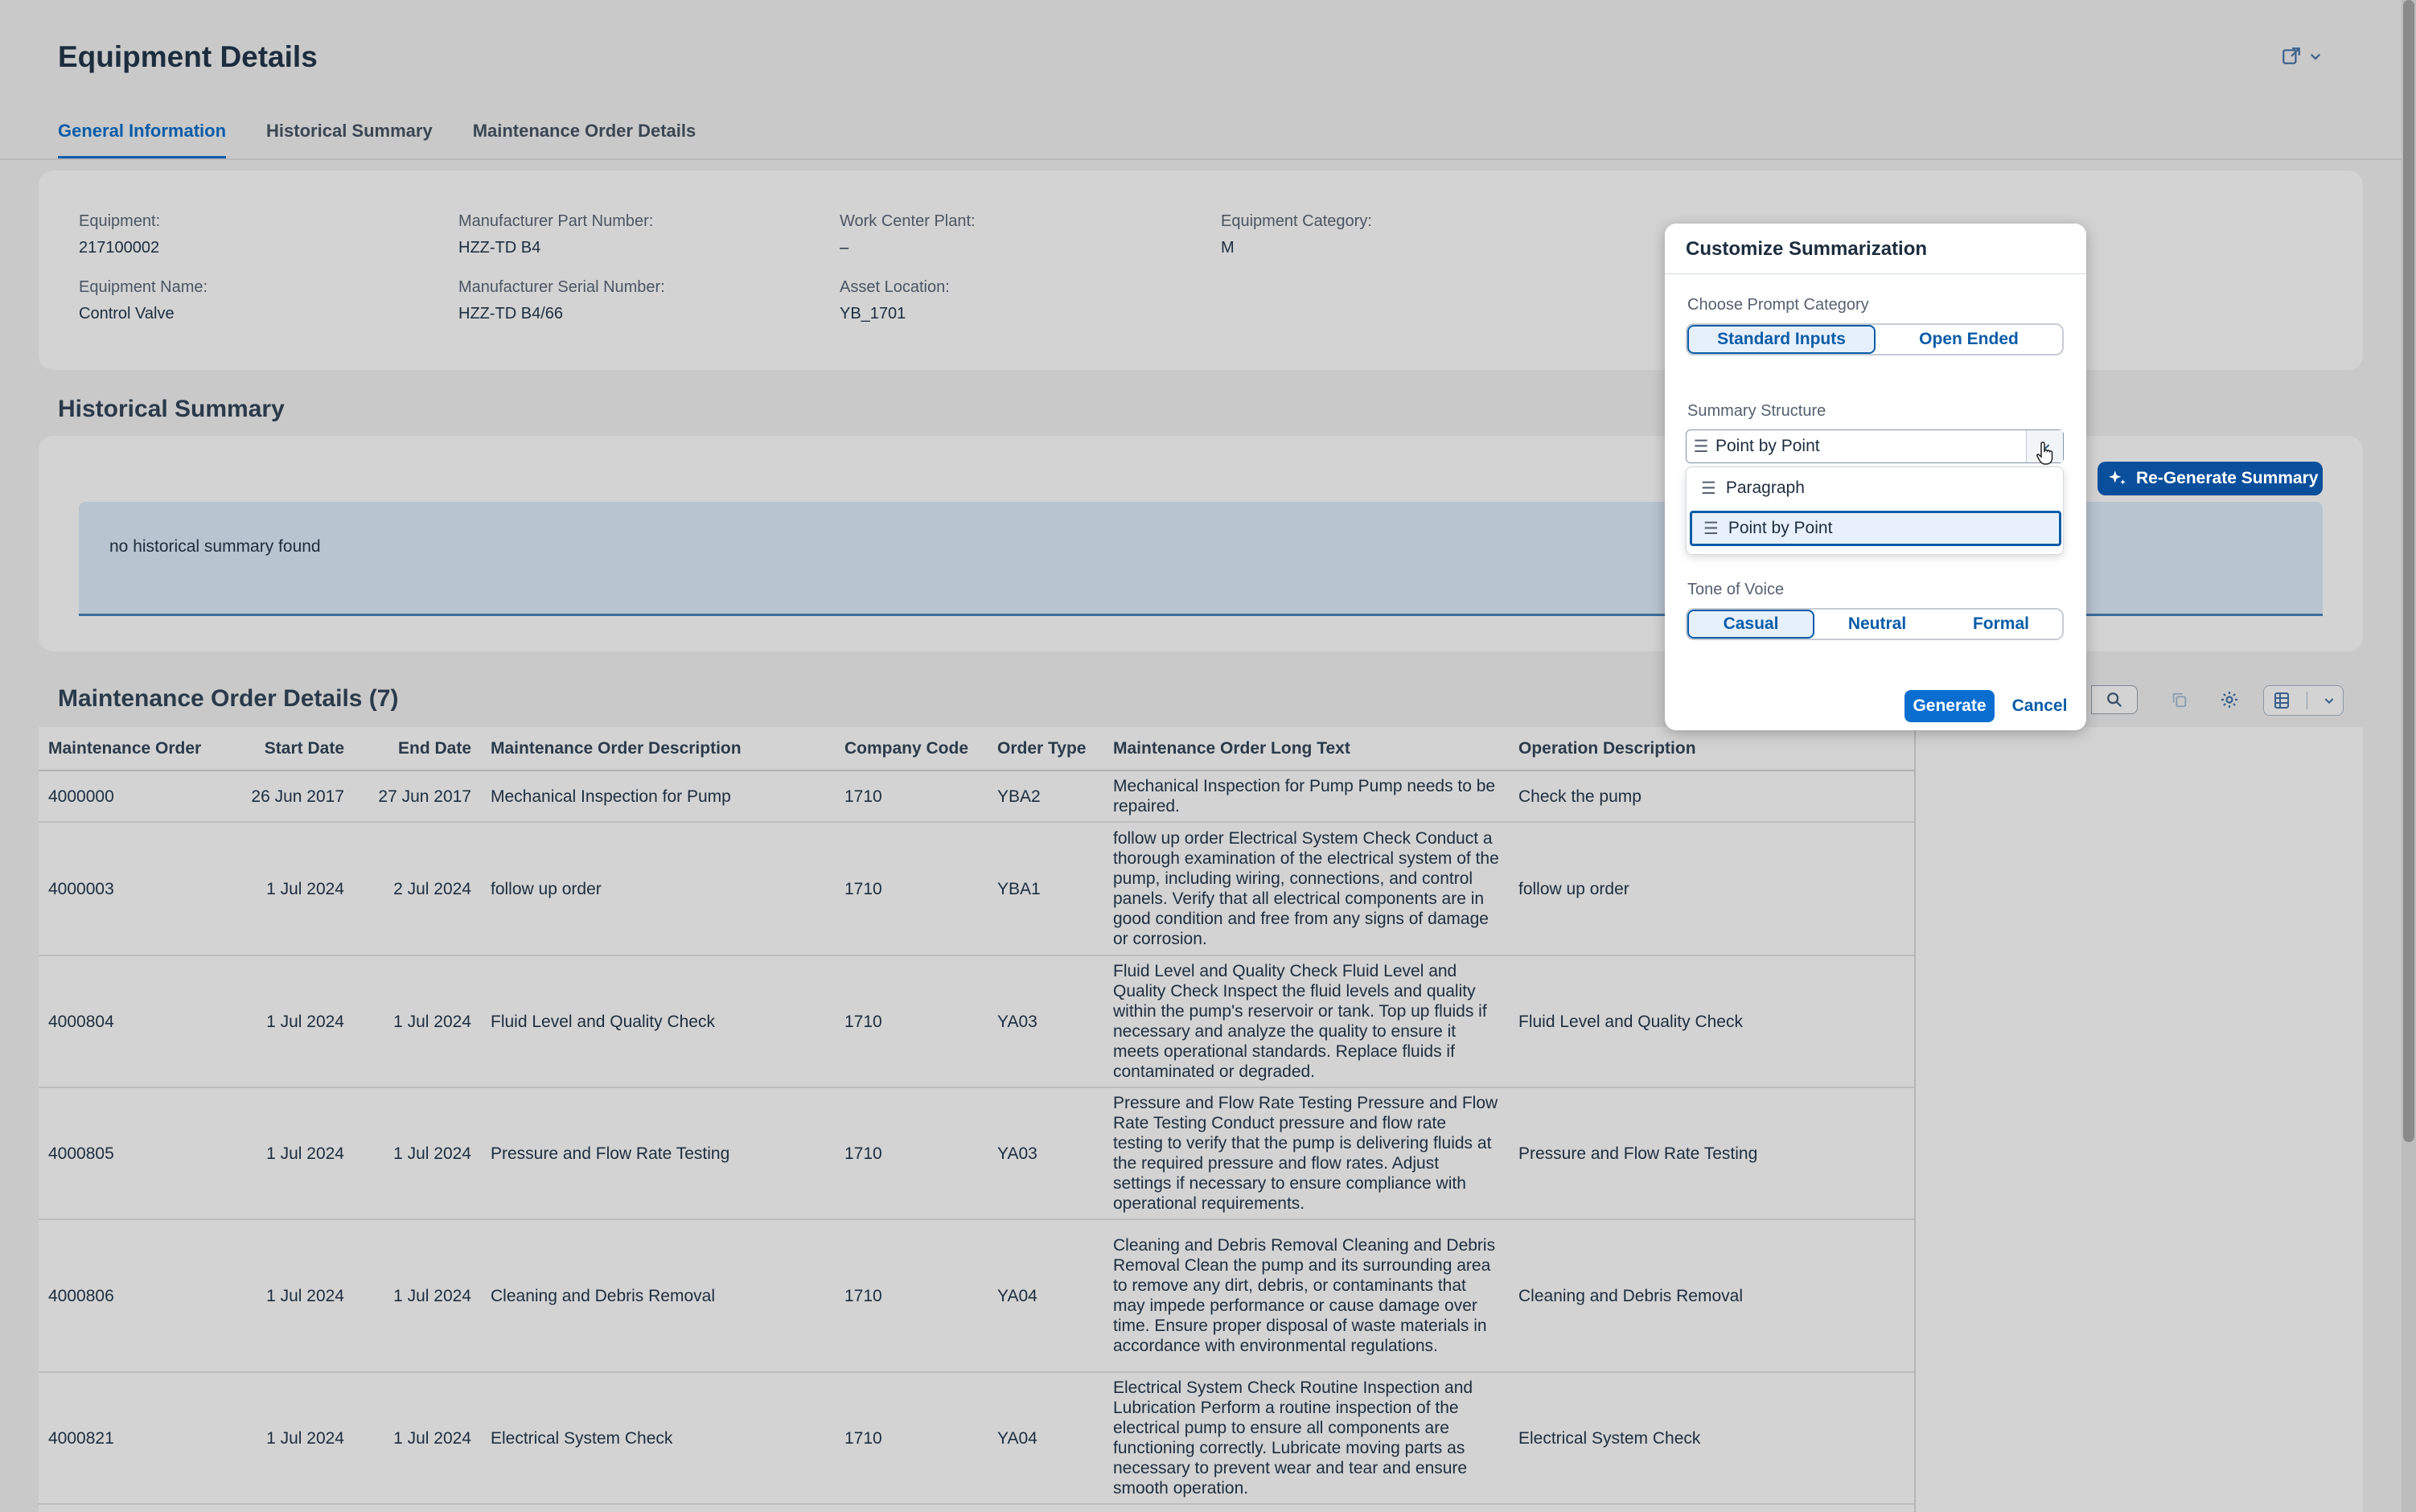 The image size is (2416, 1512). Describe the element at coordinates (561, 287) in the screenshot. I see `mfr-serial-label: Manufacturer Serial Number:` at that location.